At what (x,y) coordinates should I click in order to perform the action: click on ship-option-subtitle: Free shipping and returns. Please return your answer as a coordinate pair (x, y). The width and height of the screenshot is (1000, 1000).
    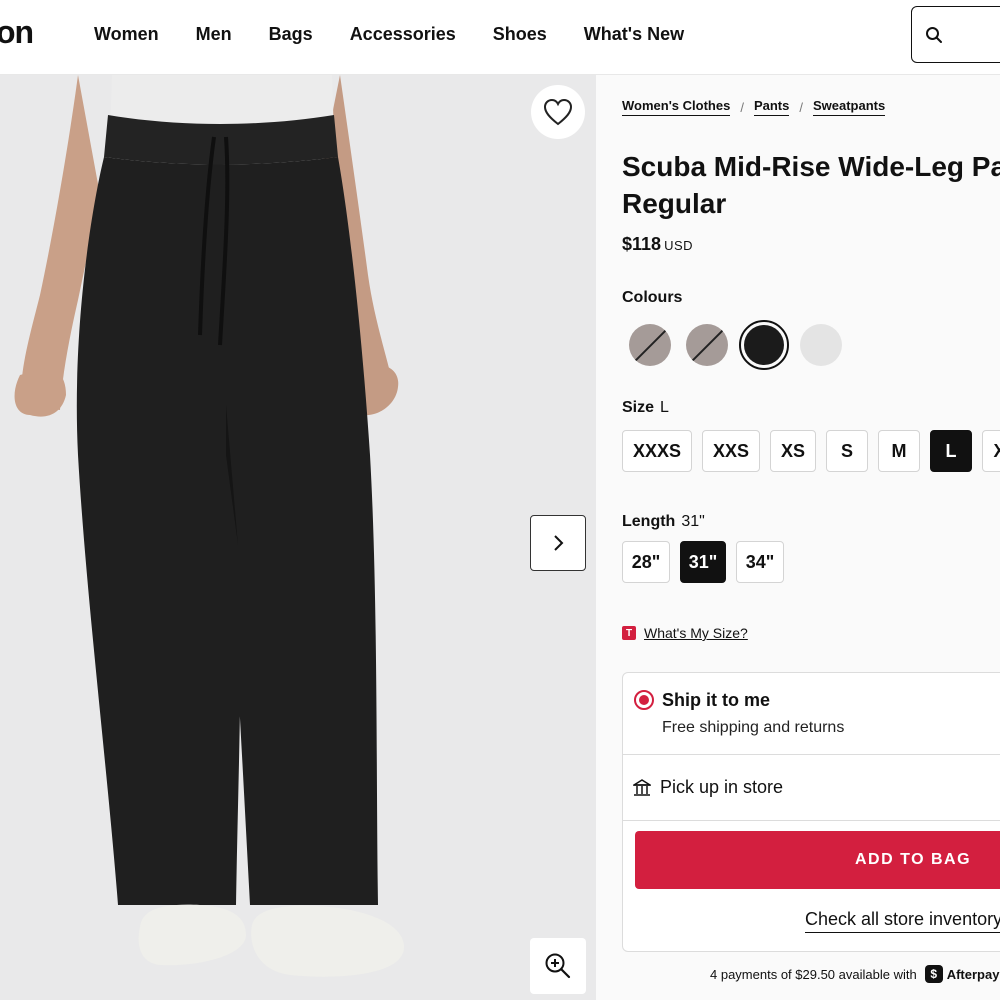
    Looking at the image, I should click on (753, 727).